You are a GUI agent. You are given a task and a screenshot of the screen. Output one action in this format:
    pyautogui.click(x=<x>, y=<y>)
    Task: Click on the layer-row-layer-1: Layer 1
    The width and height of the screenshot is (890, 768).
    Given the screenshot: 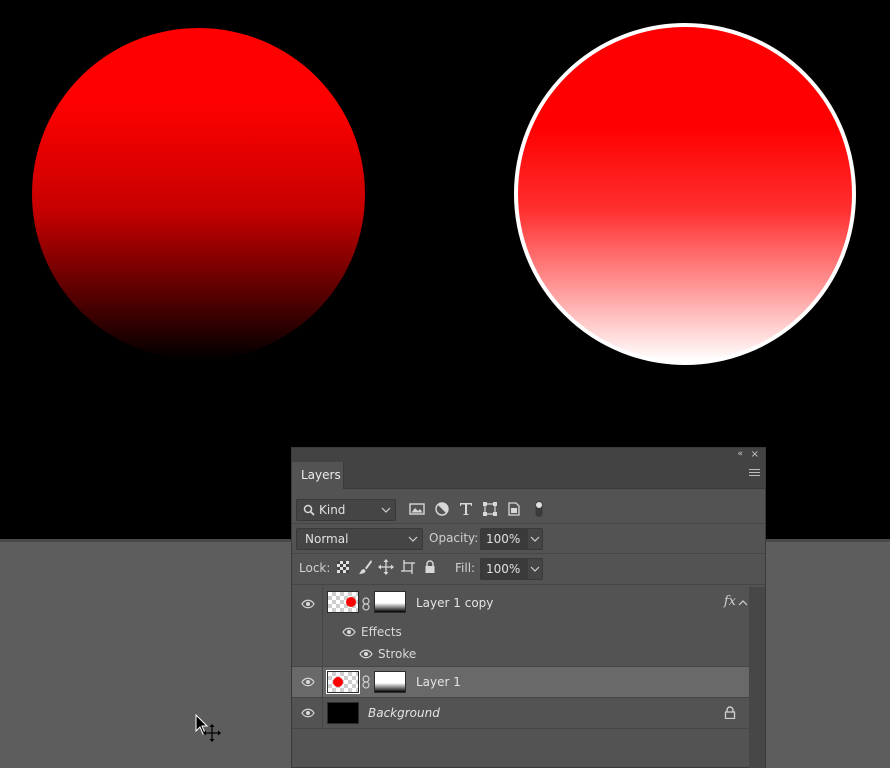 What is the action you would take?
    pyautogui.click(x=521, y=682)
    